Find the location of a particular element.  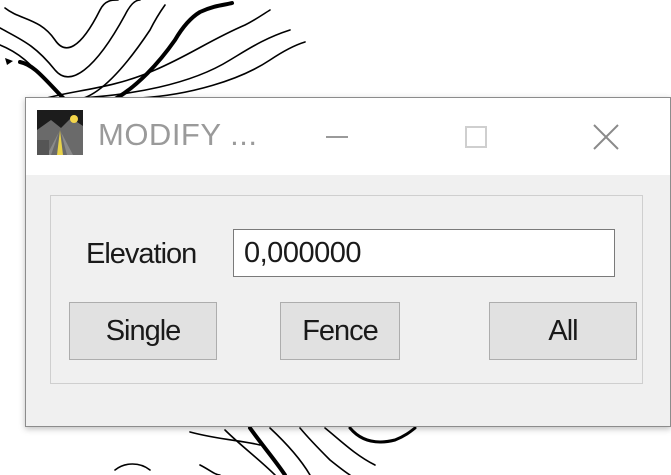

elevation-input is located at coordinates (424, 253).